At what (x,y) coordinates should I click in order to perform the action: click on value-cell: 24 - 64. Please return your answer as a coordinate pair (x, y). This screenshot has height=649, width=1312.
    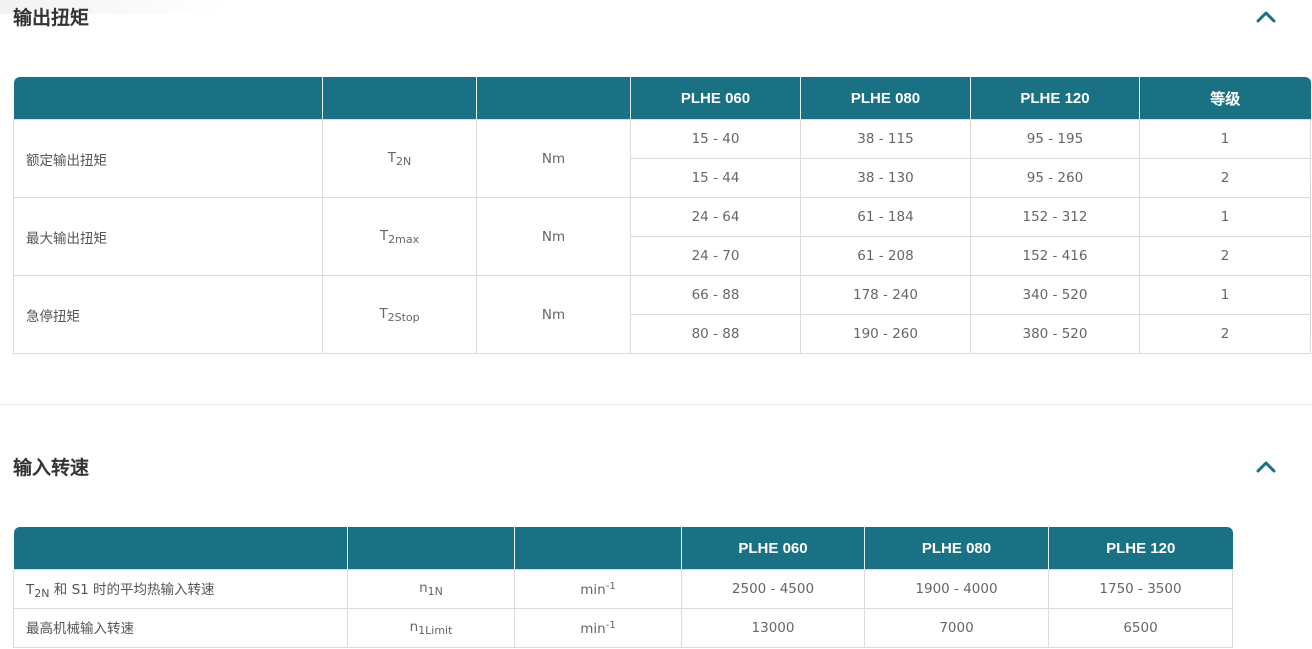
    Looking at the image, I should click on (715, 217).